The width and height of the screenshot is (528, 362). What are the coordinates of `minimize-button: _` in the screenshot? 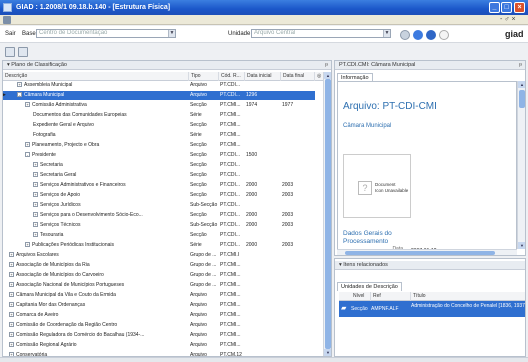 It's located at (494, 7).